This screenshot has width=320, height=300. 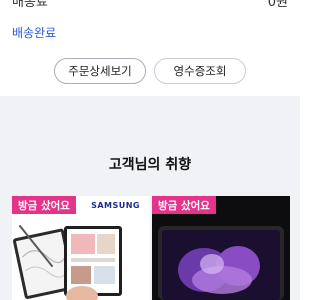 What do you see at coordinates (277, 5) in the screenshot?
I see `order-summary-value: 0원` at bounding box center [277, 5].